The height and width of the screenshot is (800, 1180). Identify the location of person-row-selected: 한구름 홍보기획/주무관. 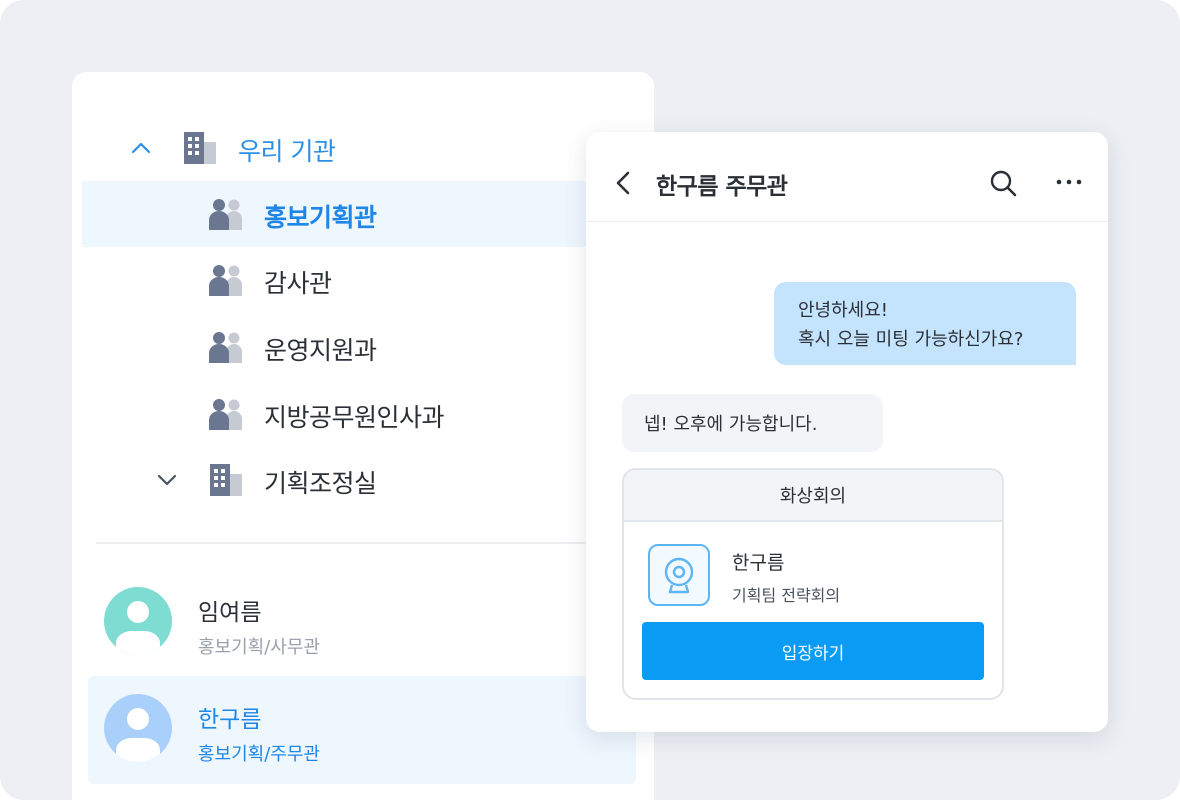
(362, 730).